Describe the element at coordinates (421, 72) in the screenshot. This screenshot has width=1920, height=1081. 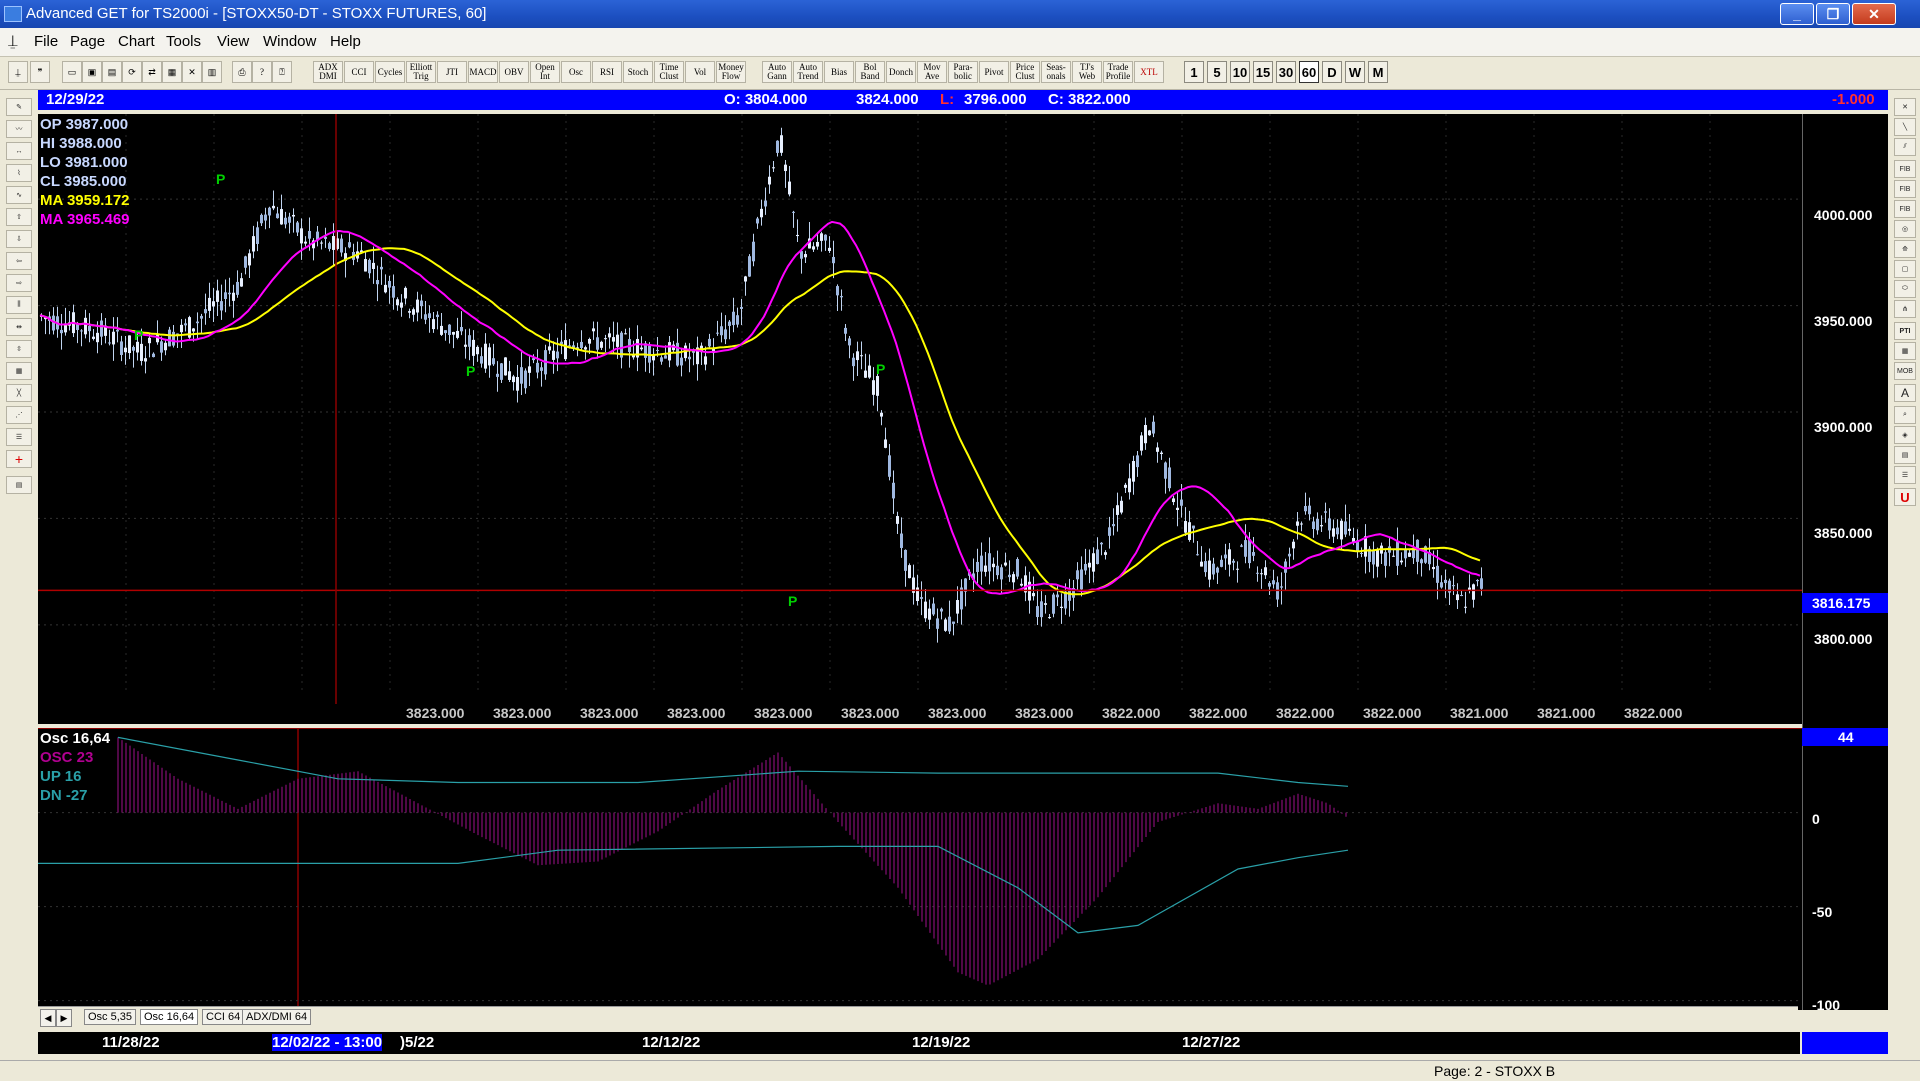
I see `tool-elliott-trig: Elliott Trig` at that location.